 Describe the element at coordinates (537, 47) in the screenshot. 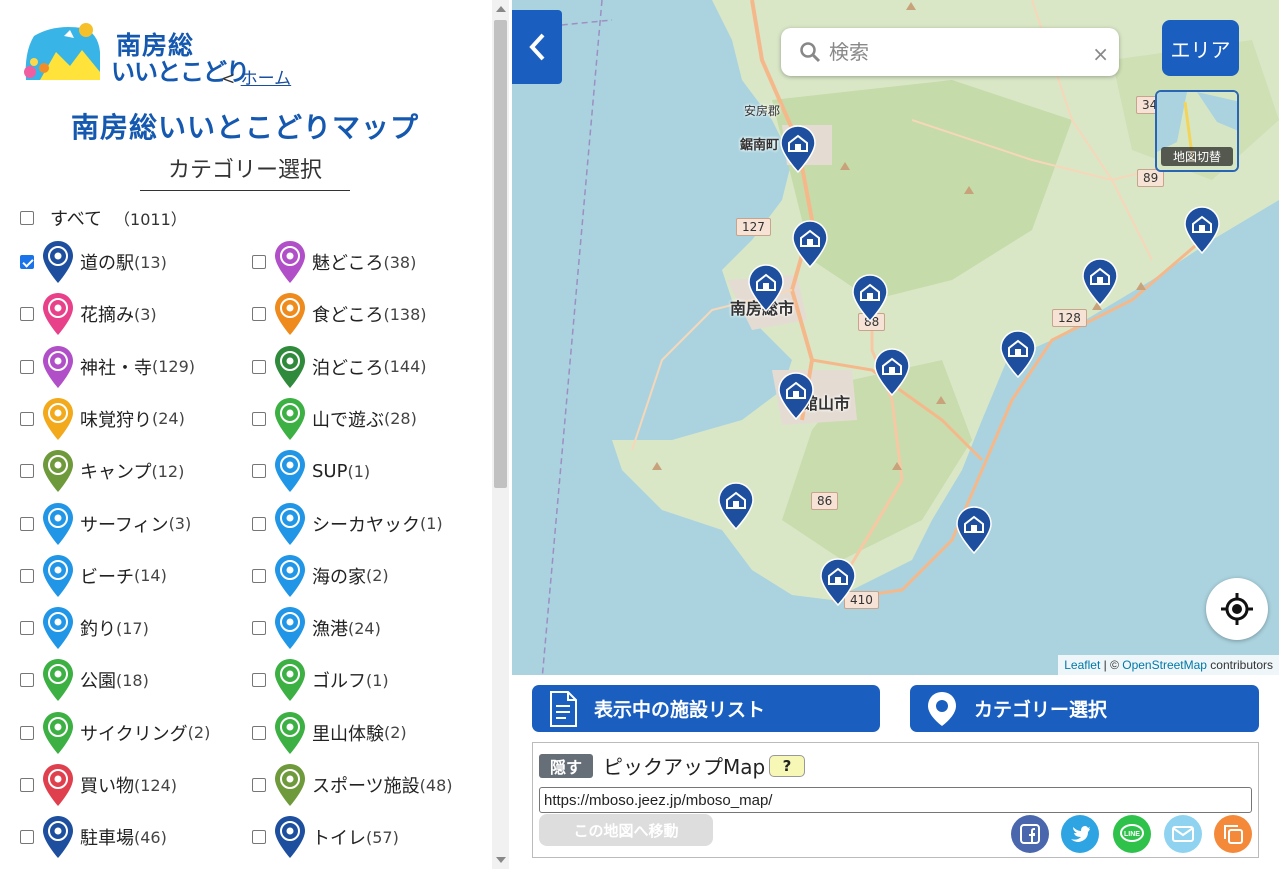

I see `collapse-sidebar-button` at that location.